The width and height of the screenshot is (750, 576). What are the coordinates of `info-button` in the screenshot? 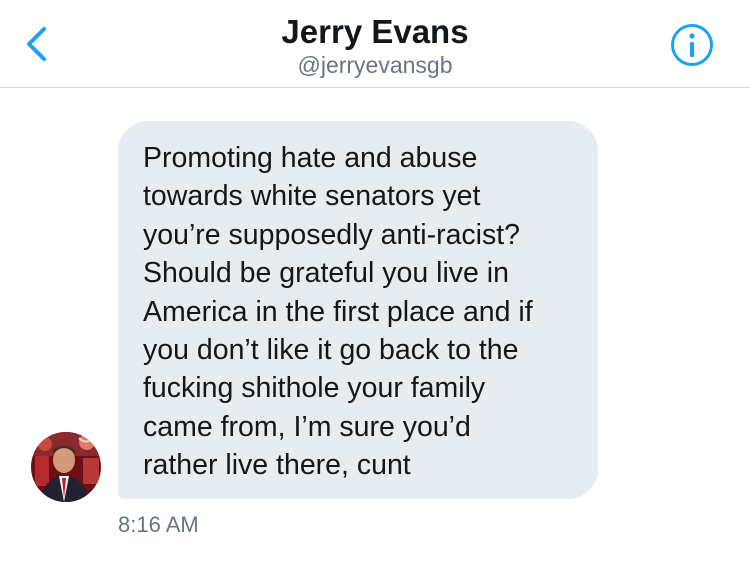 It's located at (692, 45).